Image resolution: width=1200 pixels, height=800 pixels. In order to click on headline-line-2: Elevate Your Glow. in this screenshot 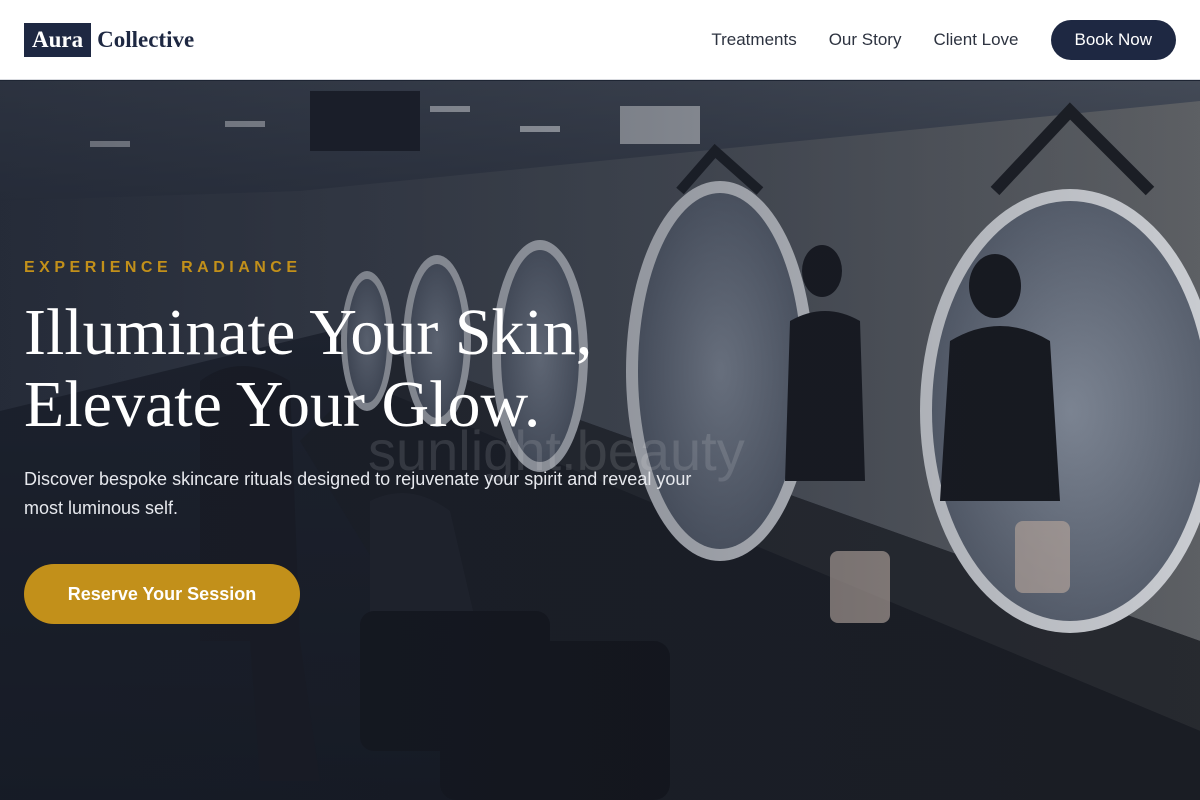, I will do `click(282, 404)`.